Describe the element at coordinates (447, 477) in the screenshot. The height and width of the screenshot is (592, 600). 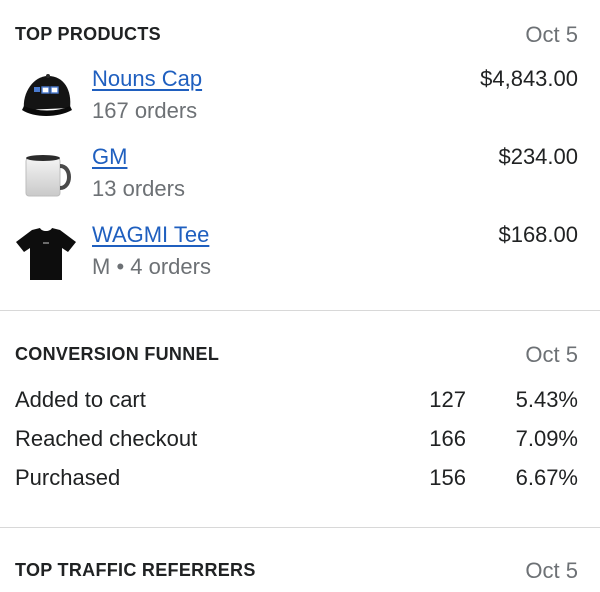
I see `funnel-count: 156` at that location.